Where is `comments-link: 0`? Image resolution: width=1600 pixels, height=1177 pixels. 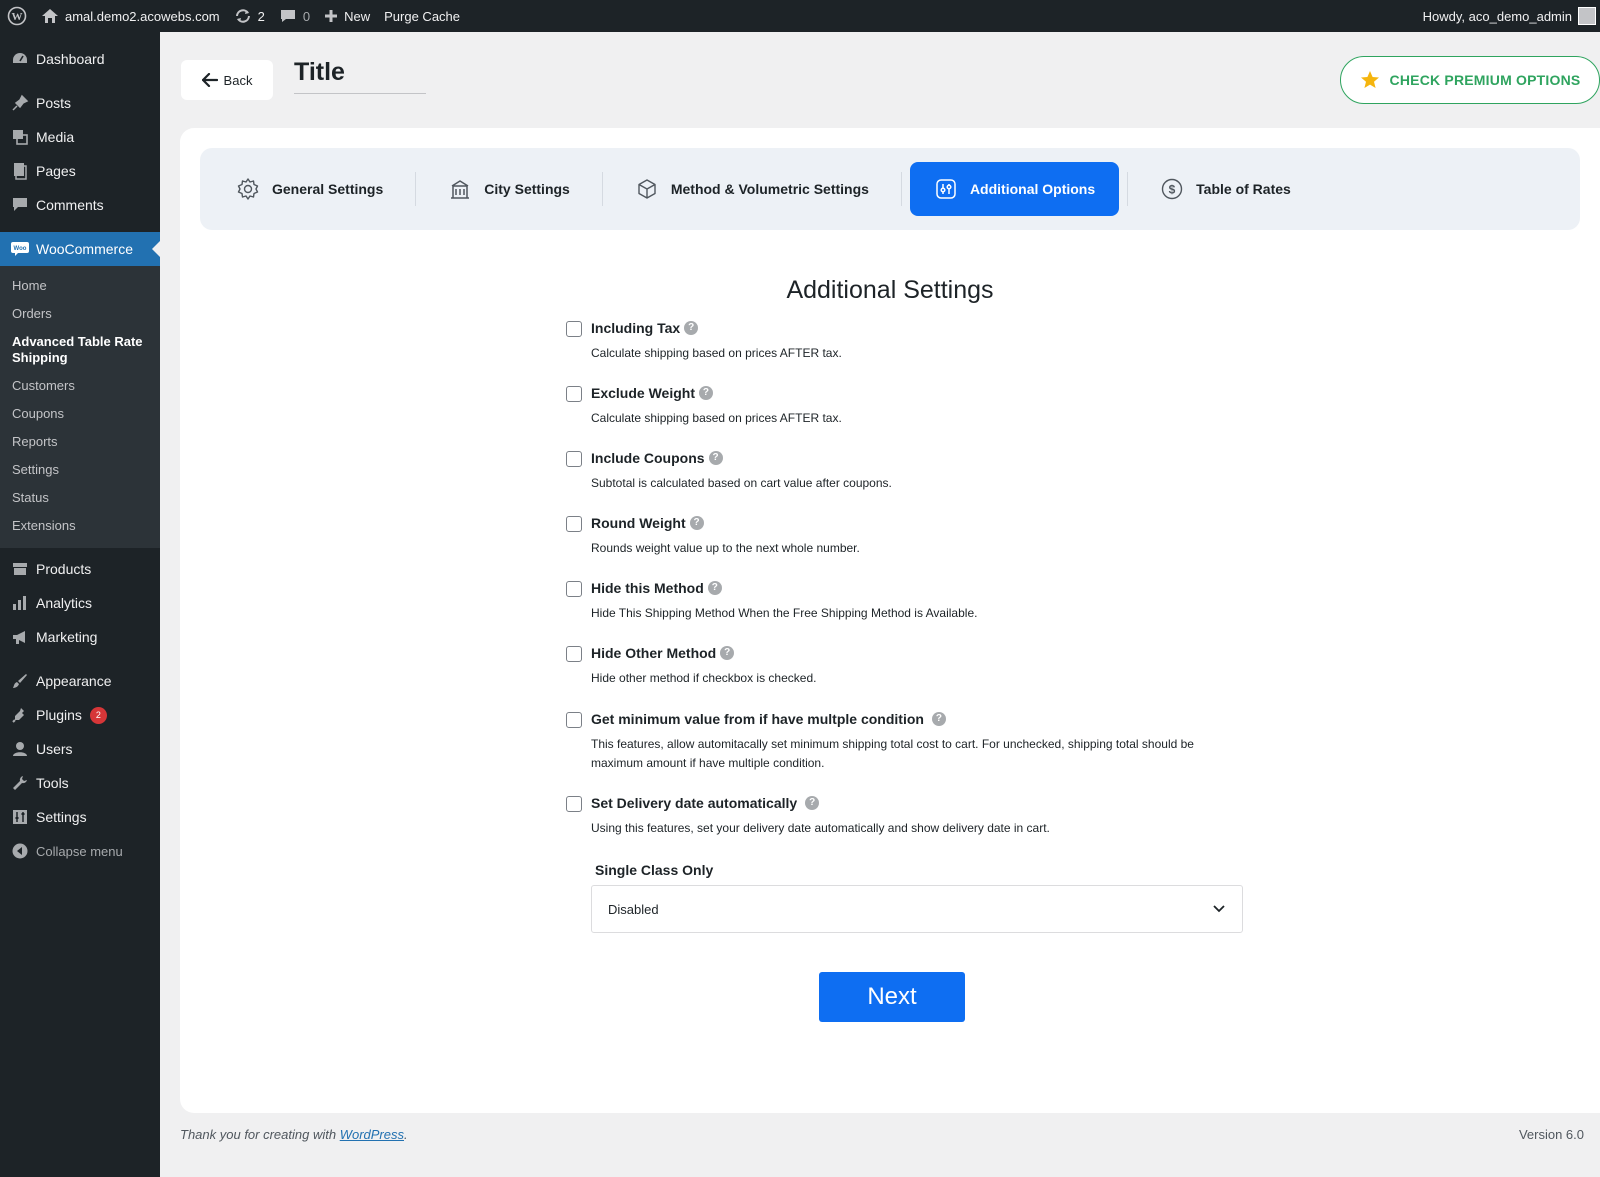 comments-link: 0 is located at coordinates (294, 16).